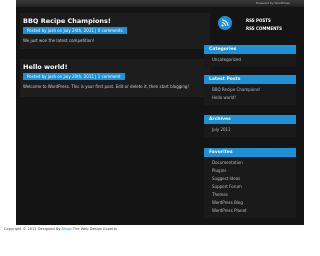  I want to click on favorite-link: Support Forum, so click(250, 187).